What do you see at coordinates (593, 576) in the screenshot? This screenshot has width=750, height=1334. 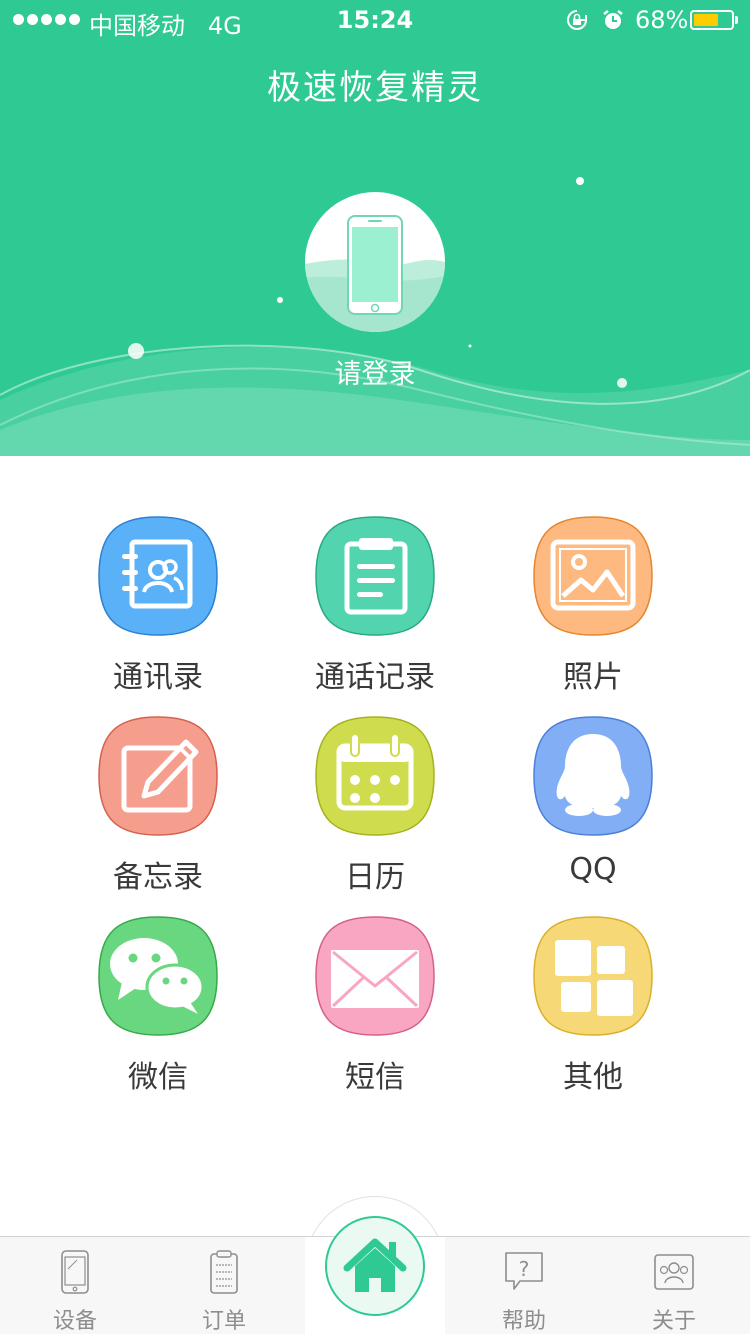 I see `photo-icon` at bounding box center [593, 576].